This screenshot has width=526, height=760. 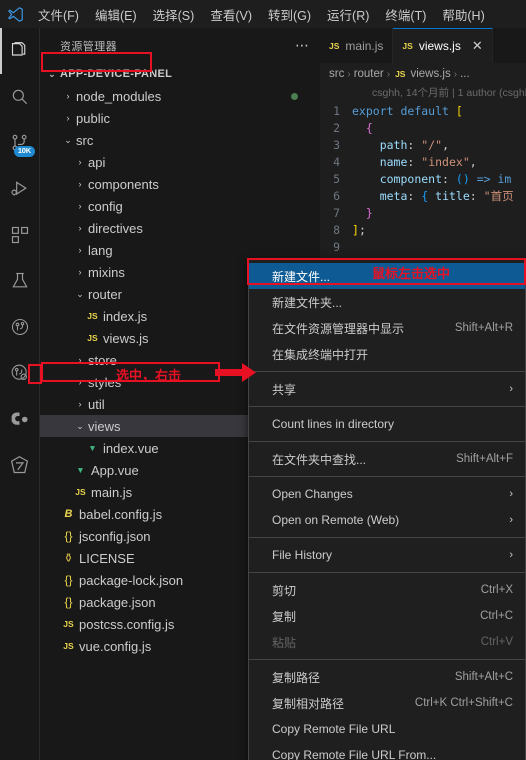 I want to click on ctxitem-cut: 剪切 Ctrl+X, so click(x=387, y=590).